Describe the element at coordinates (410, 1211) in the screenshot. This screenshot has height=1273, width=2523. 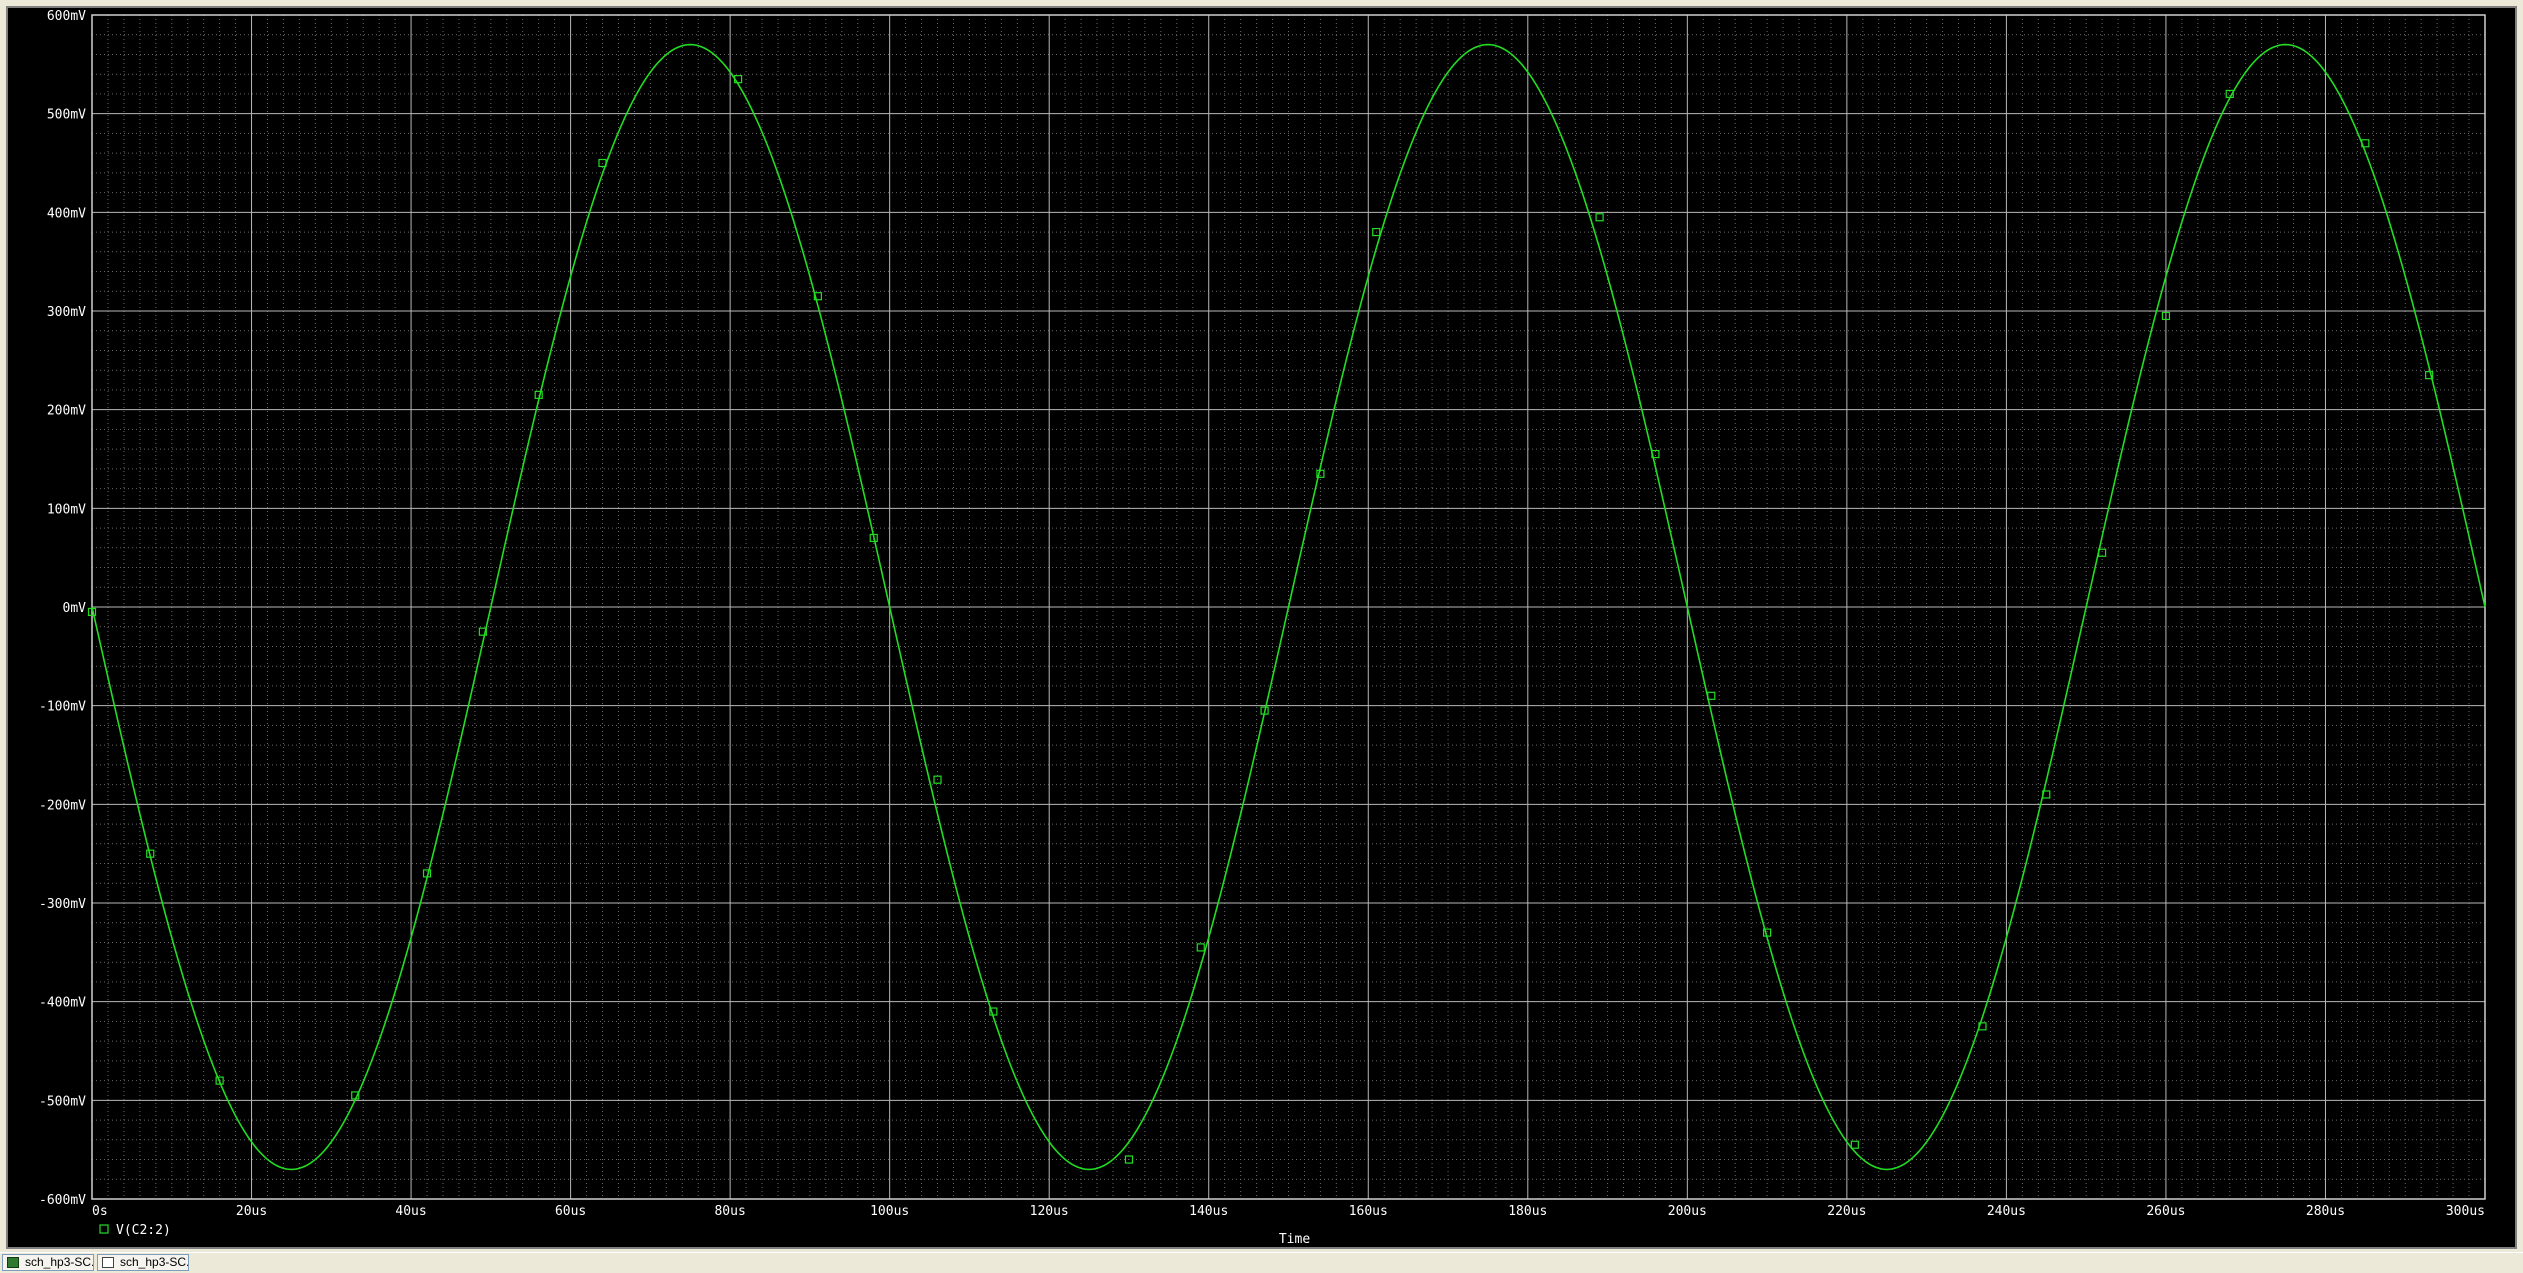
I see `x-tick-label: 40us` at that location.